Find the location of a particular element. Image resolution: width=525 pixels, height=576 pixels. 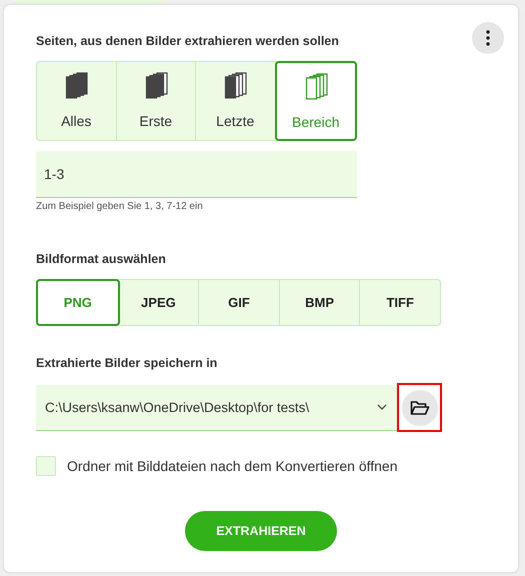

format-tab: BMP is located at coordinates (320, 302).